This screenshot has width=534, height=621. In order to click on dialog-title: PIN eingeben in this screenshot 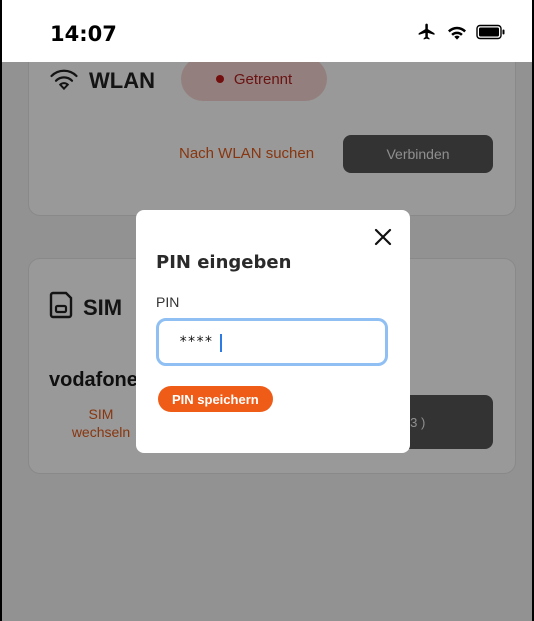, I will do `click(224, 262)`.